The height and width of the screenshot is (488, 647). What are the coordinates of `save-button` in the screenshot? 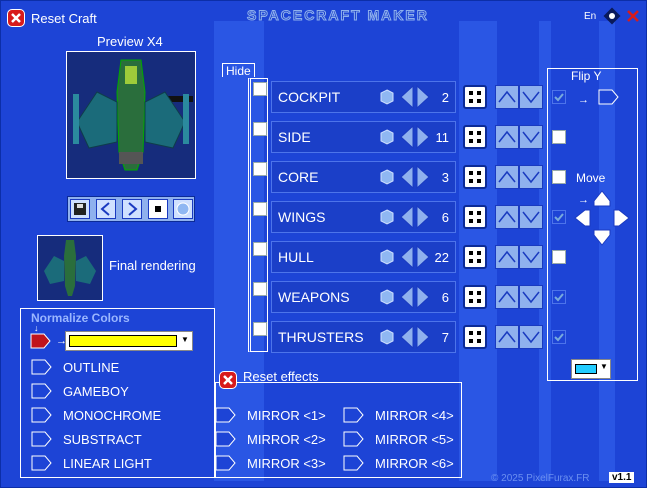 It's located at (80, 209).